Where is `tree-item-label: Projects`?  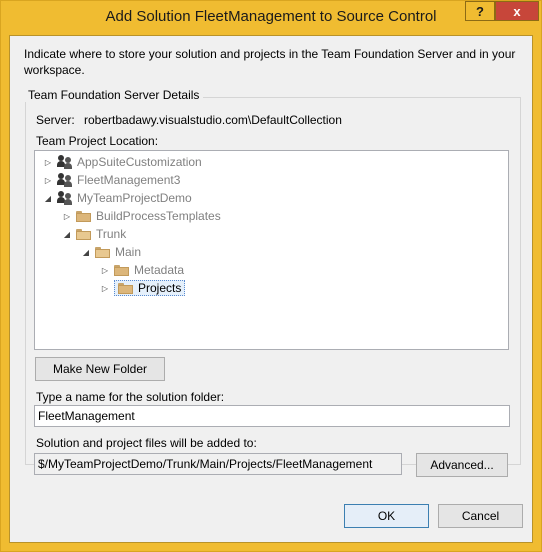
tree-item-label: Projects is located at coordinates (160, 288).